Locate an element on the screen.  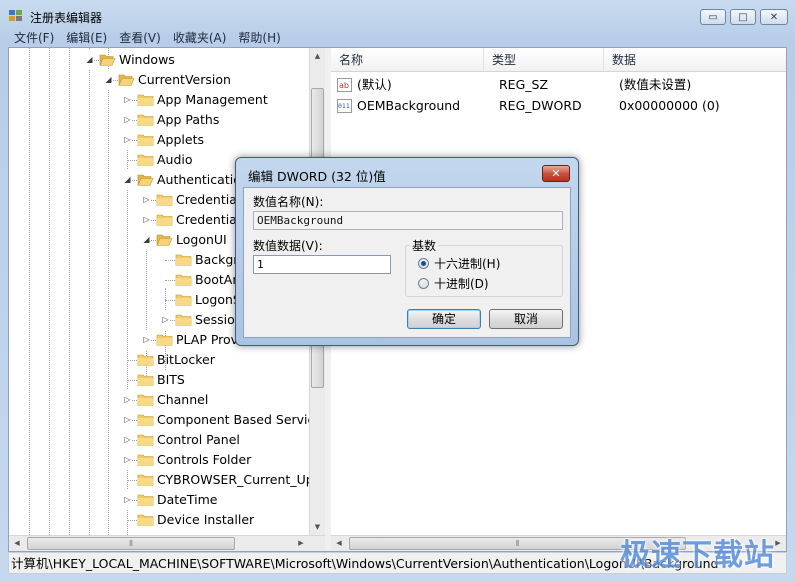
close-icon: ✕ is located at coordinates (774, 17).